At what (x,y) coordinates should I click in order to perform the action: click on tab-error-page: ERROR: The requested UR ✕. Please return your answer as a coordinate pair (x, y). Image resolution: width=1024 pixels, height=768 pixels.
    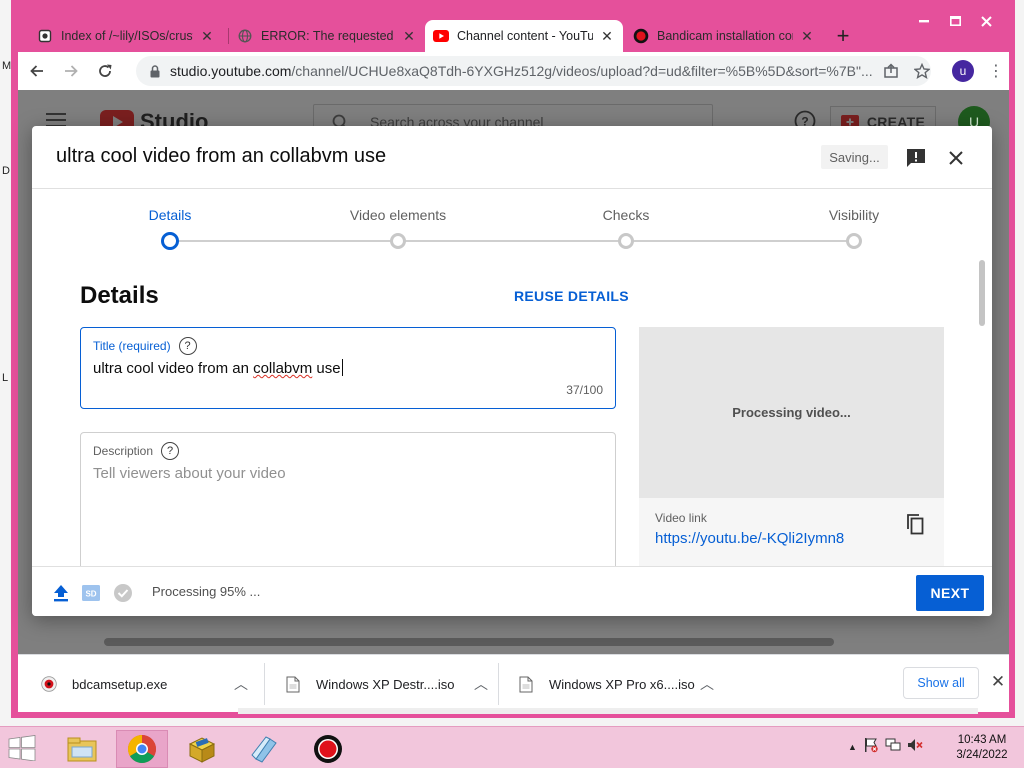
    Looking at the image, I should click on (327, 36).